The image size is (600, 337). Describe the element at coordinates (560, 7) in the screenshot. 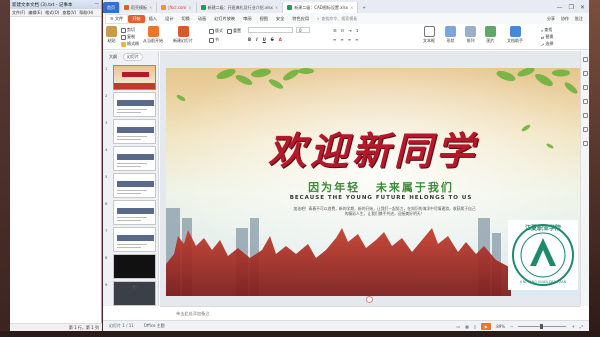

I see `minimize-button: —` at that location.